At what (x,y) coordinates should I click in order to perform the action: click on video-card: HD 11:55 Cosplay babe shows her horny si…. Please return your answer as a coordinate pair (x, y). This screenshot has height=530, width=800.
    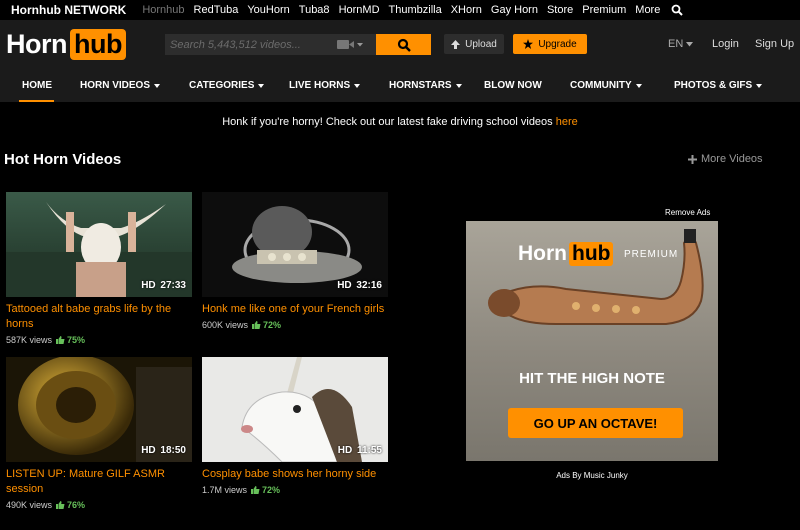
    Looking at the image, I should click on (295, 426).